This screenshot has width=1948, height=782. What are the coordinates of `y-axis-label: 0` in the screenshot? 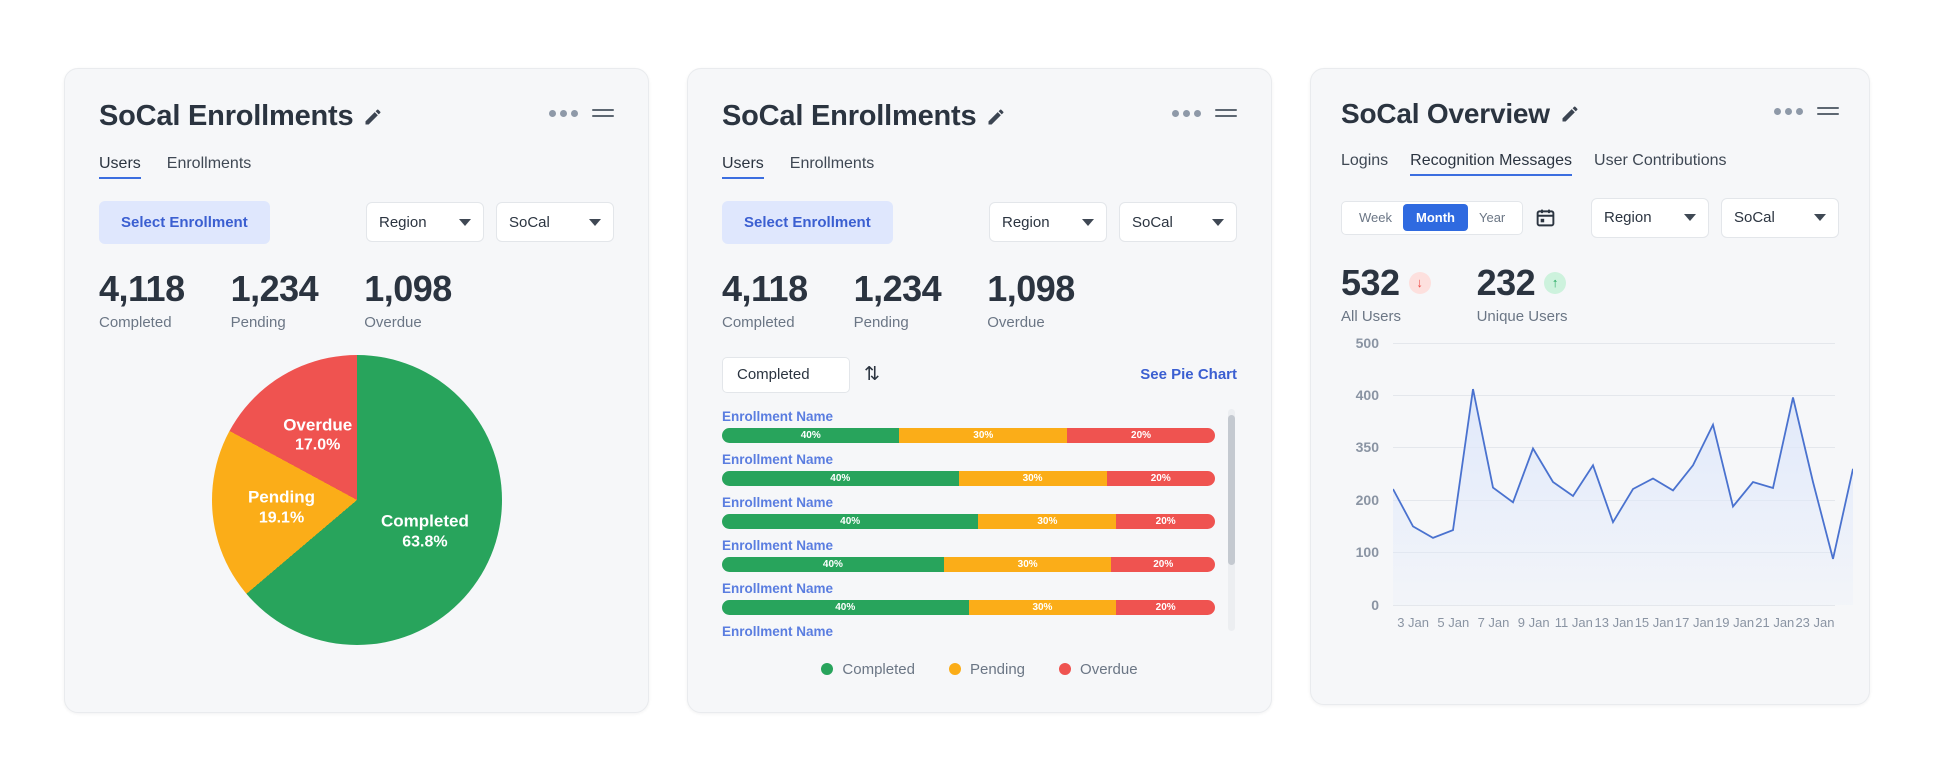 It's located at (1375, 604).